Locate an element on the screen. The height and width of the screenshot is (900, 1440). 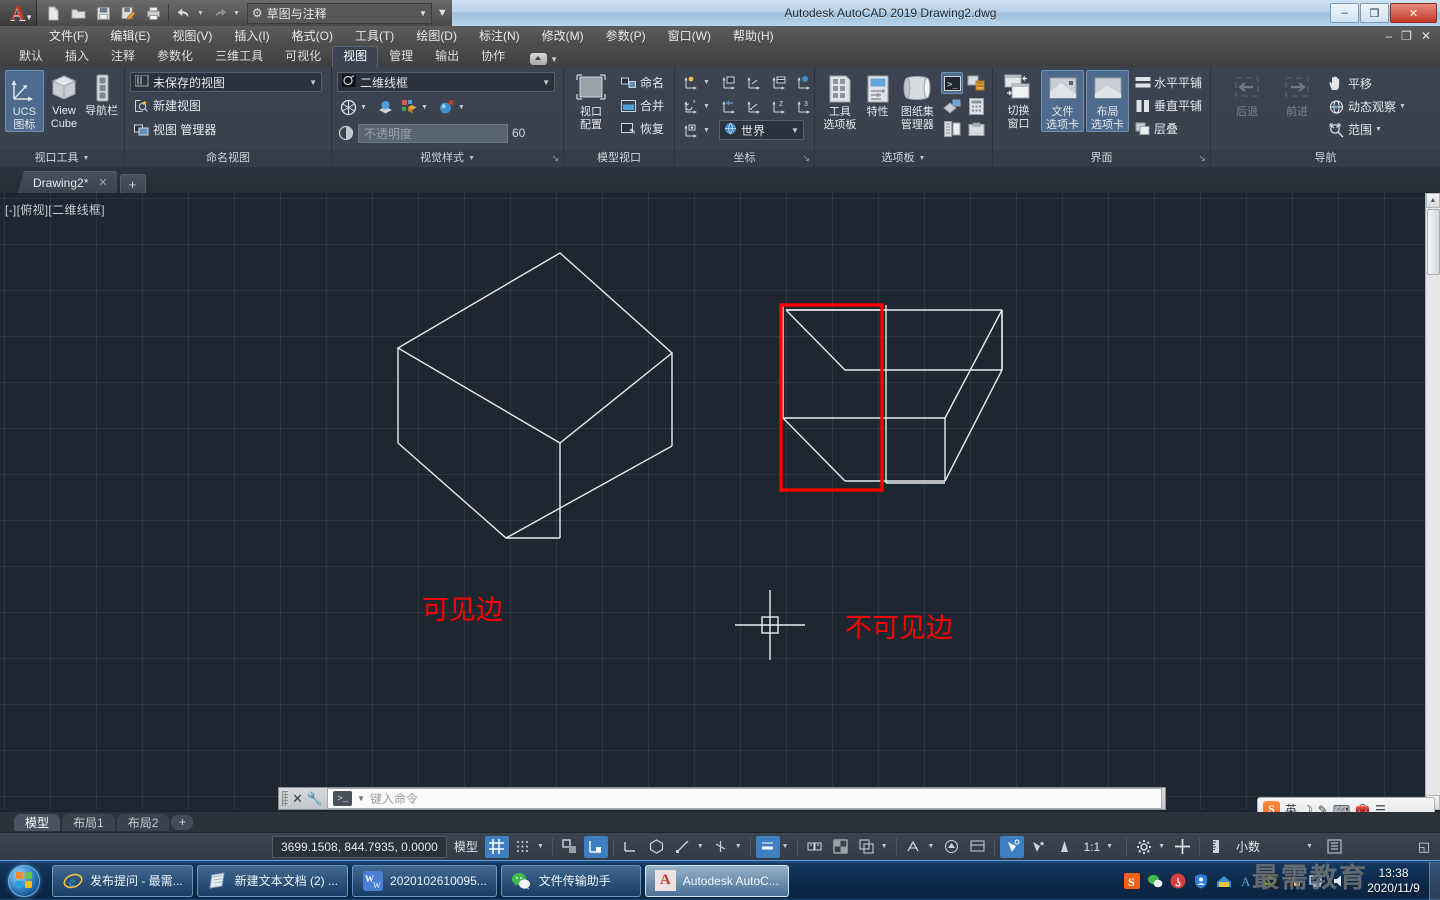
menu-dimension: 标注(N) is located at coordinates (499, 36).